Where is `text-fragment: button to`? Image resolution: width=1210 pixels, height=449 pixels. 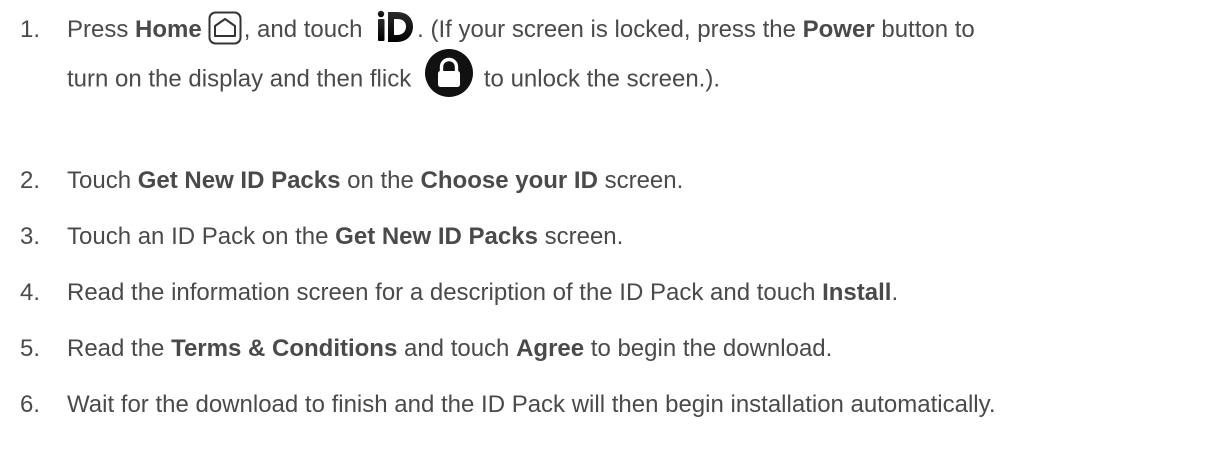
text-fragment: button to is located at coordinates (924, 29).